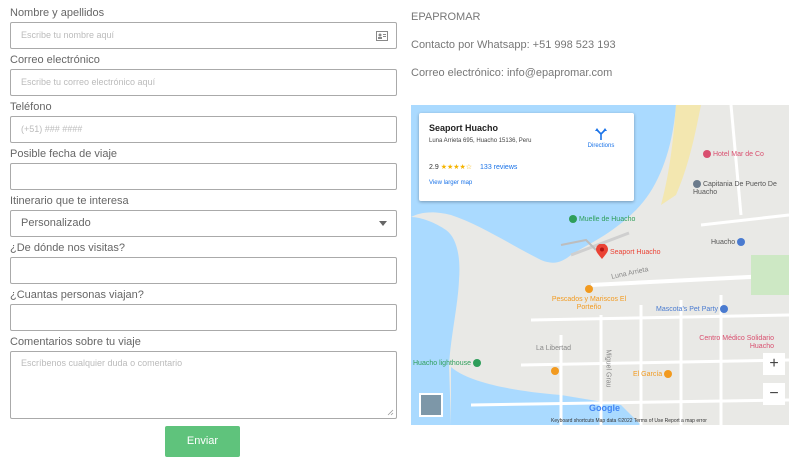 Image resolution: width=789 pixels, height=457 pixels. I want to click on people-group: ¿Cuantas personas viajan?, so click(203, 309).